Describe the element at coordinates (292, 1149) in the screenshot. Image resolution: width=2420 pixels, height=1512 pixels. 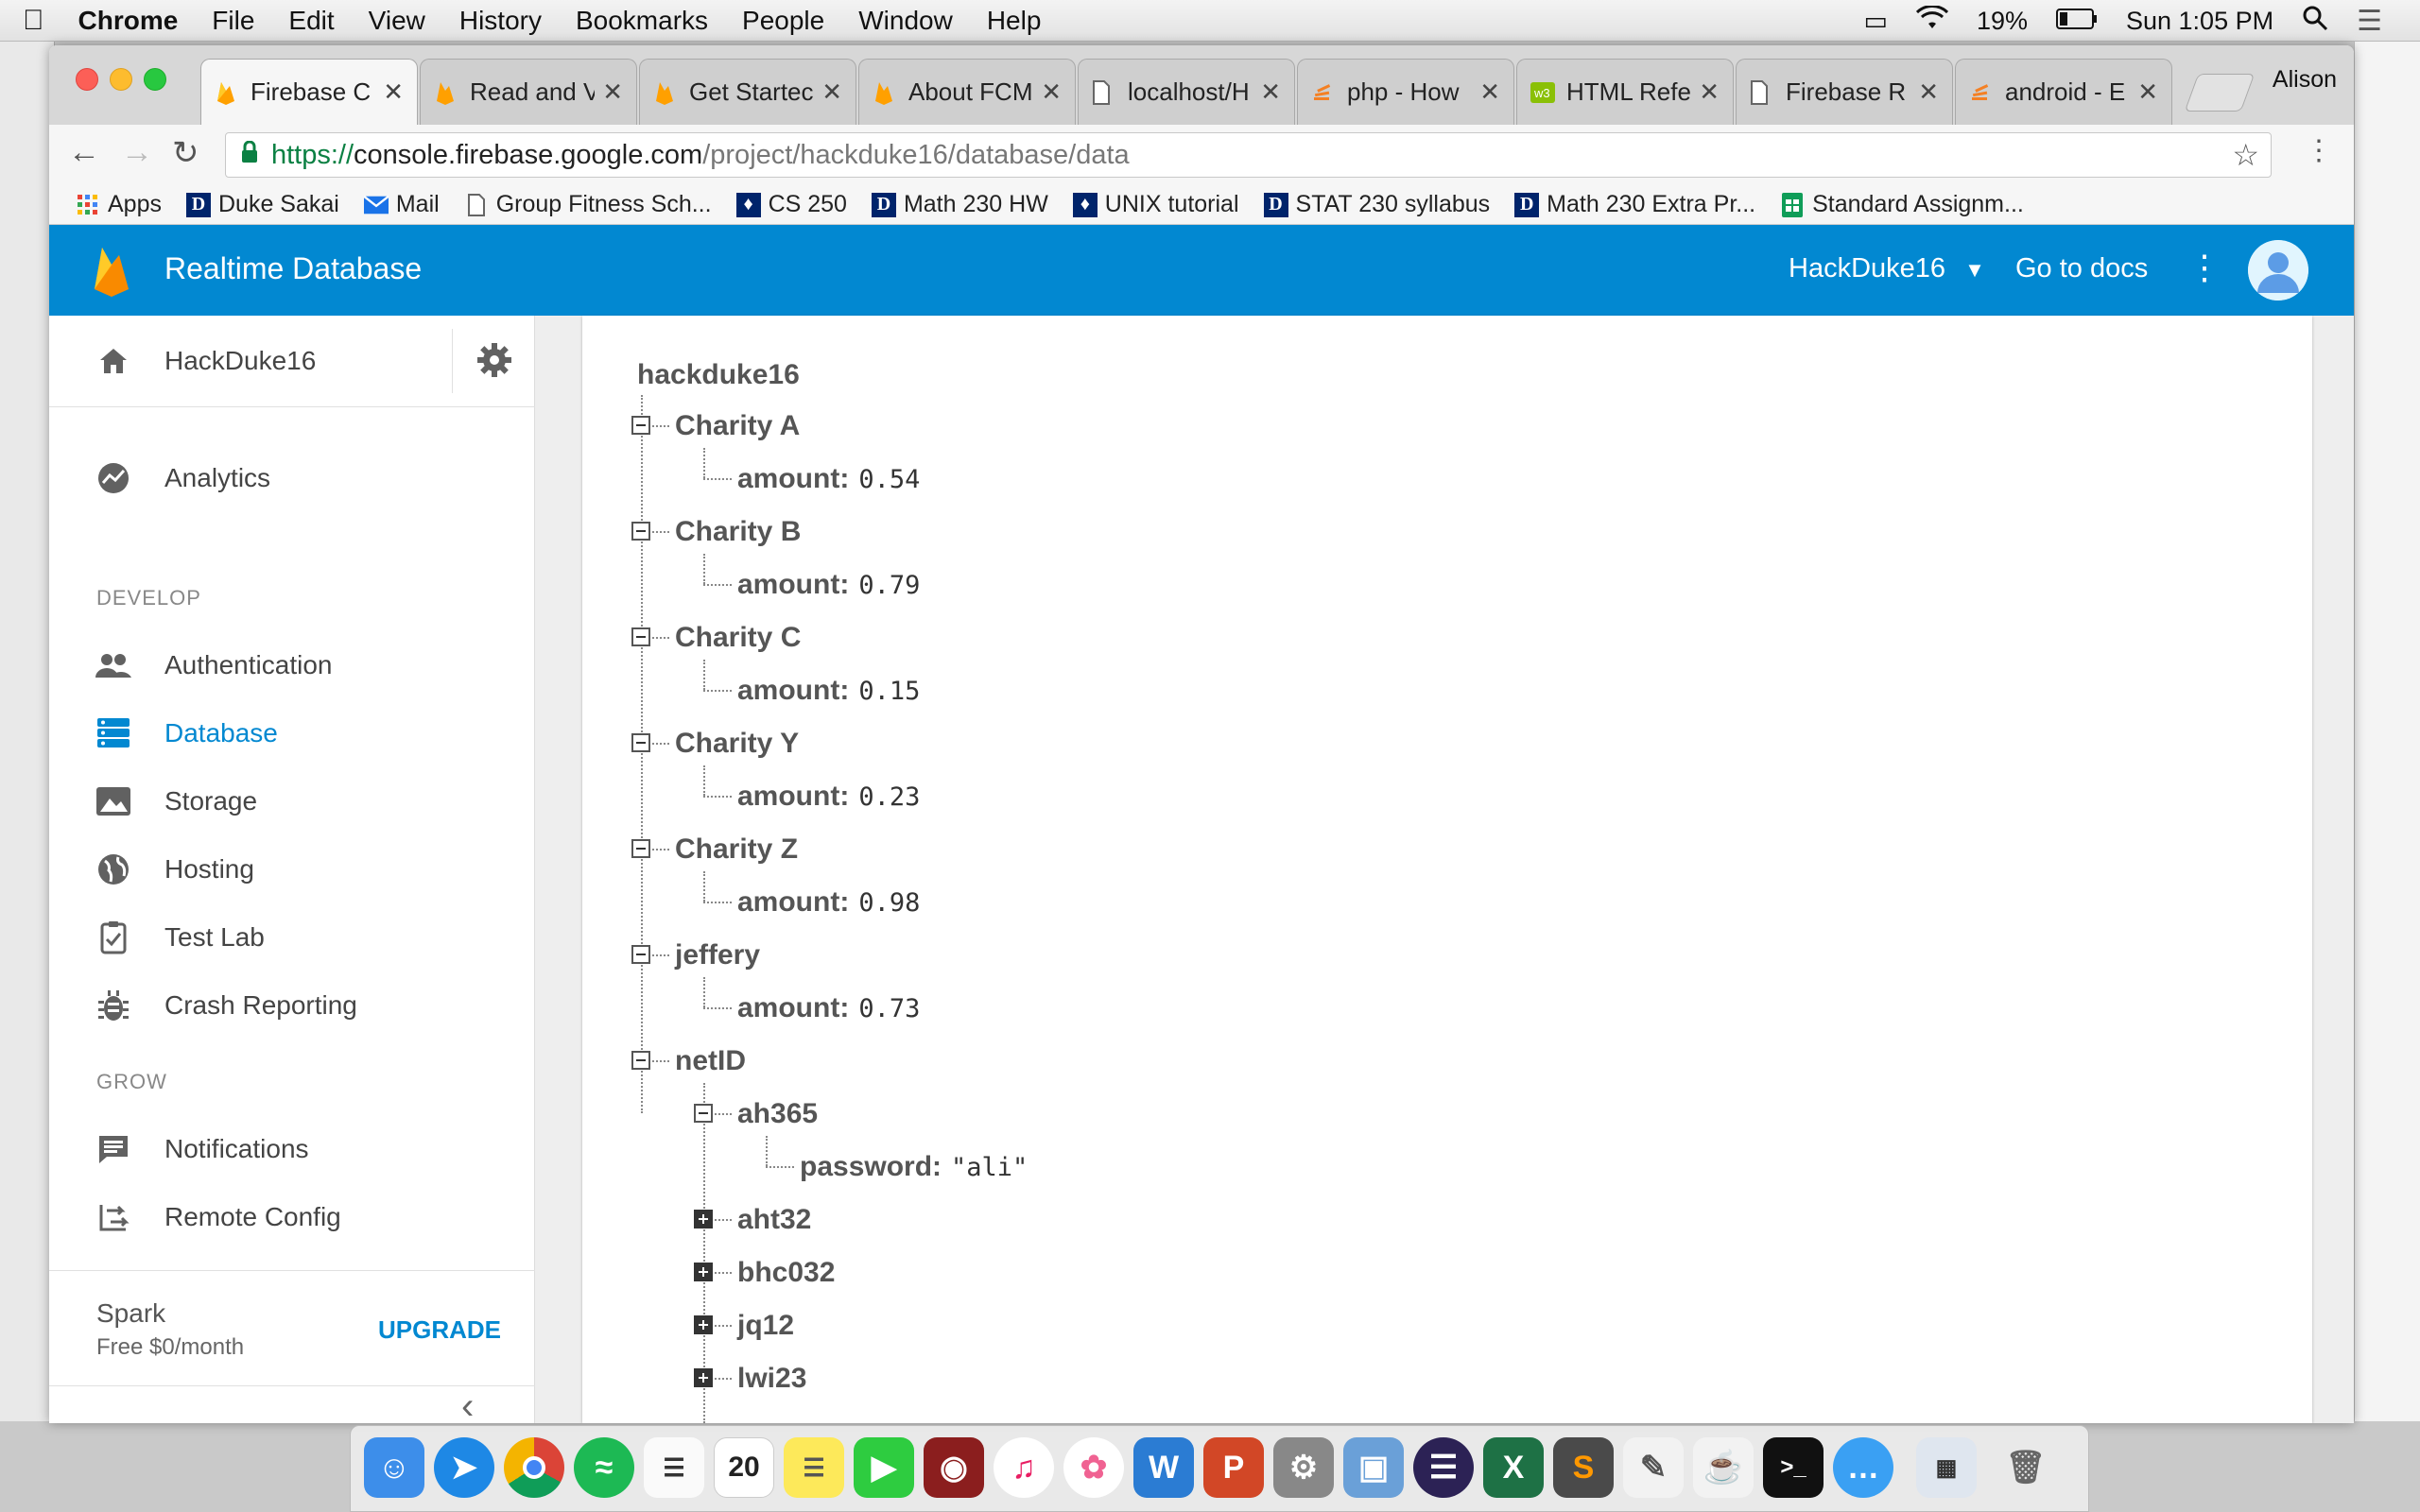
I see `sidebar-item-notifications: Notifications` at that location.